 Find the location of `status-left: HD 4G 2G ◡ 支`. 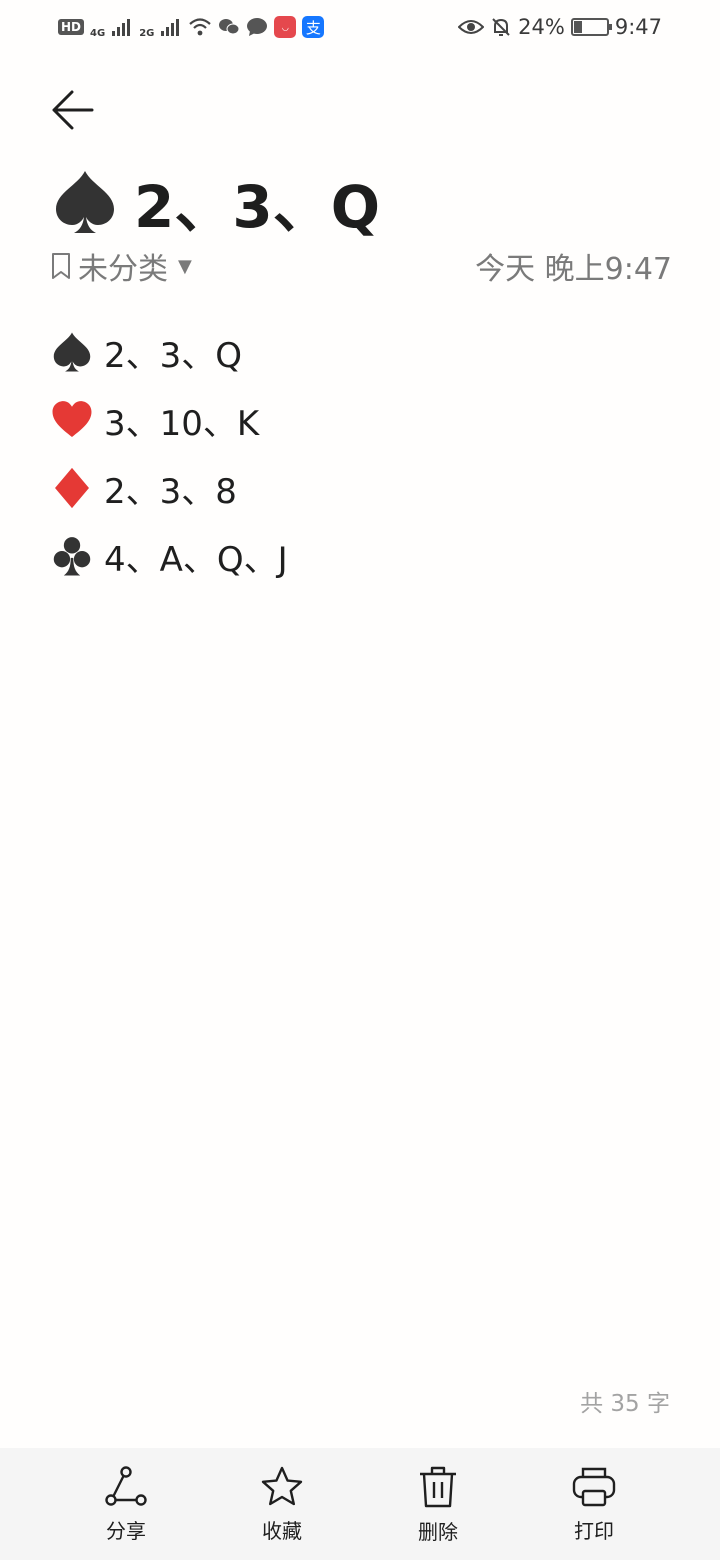

status-left: HD 4G 2G ◡ 支 is located at coordinates (191, 27).